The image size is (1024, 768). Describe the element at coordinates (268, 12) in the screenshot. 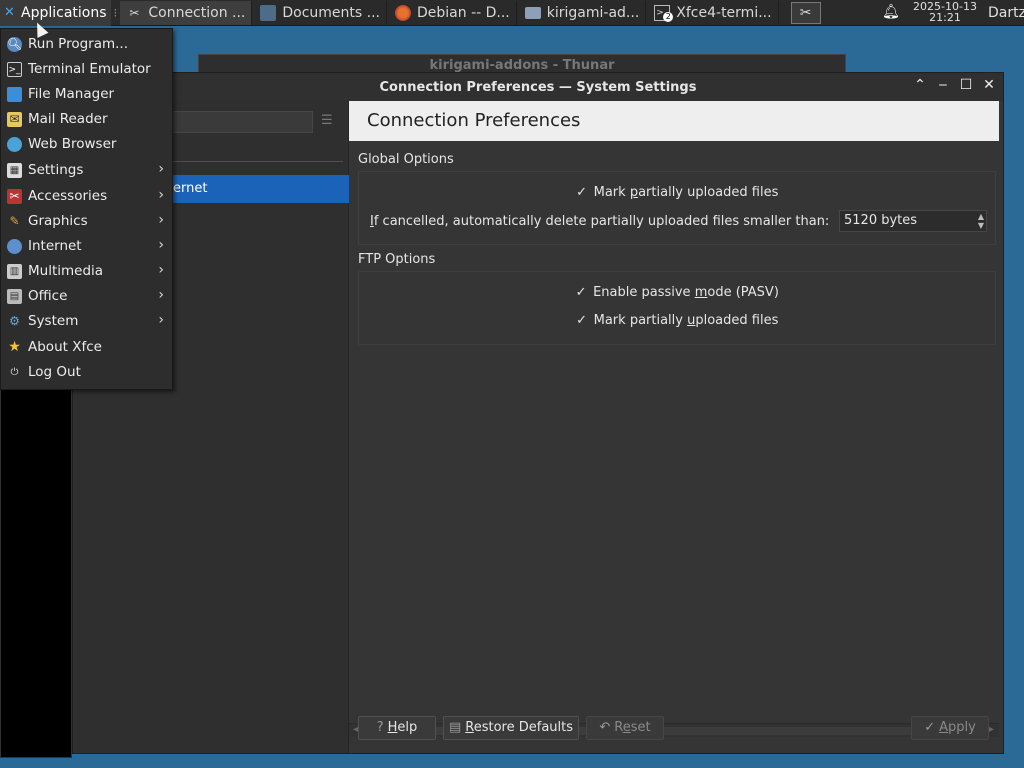

I see `document-icon` at that location.